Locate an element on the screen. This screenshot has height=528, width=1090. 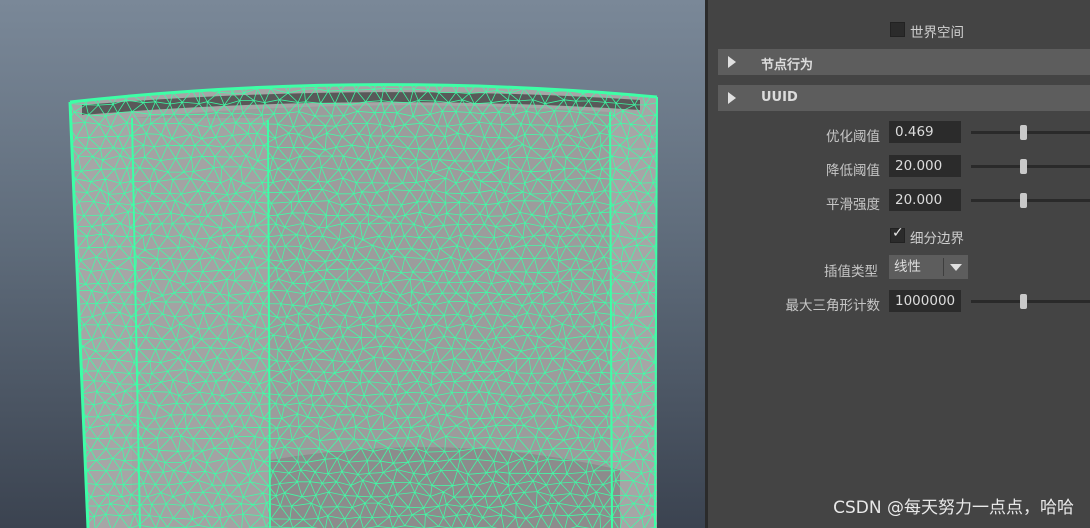
max-triangle-count-label: 最大三角形计数 is located at coordinates (833, 306).